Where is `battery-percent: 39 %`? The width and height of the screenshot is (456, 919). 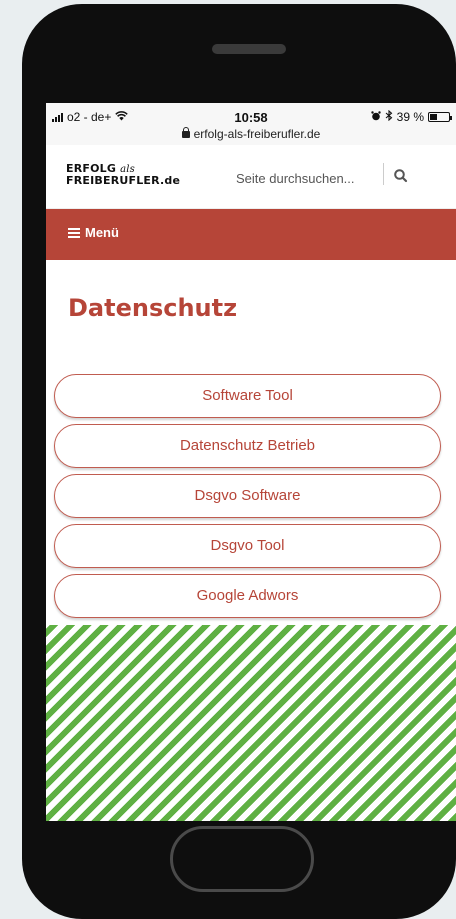 battery-percent: 39 % is located at coordinates (410, 117).